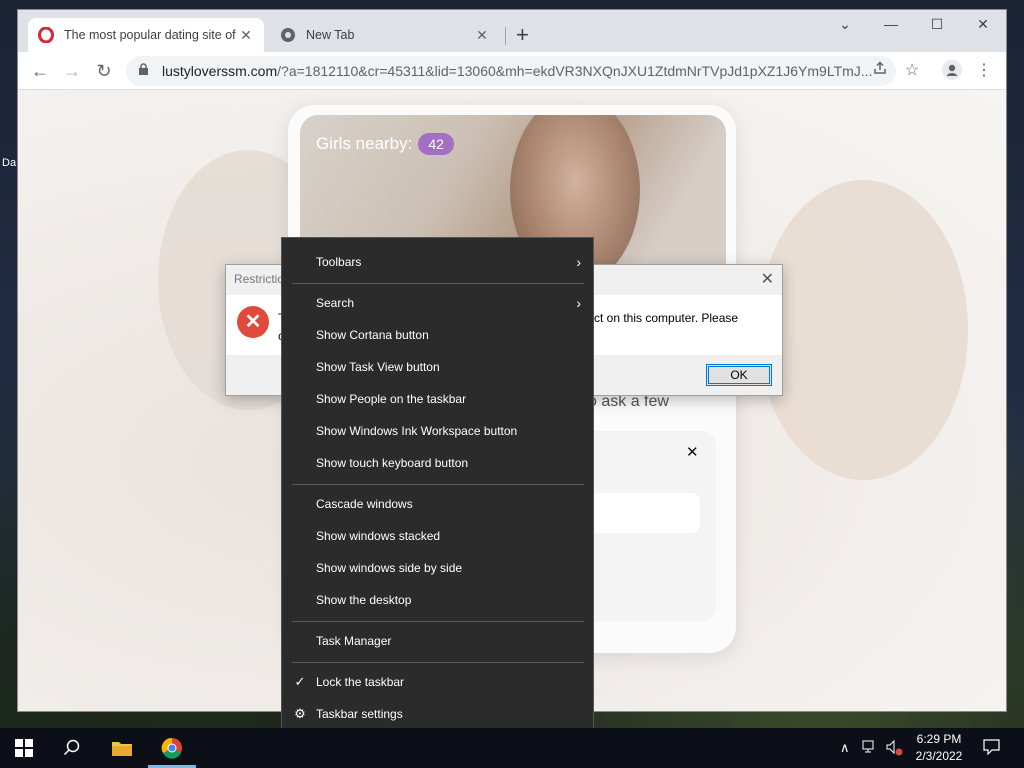 This screenshot has width=1024, height=768. I want to click on gear-icon: ⚙, so click(300, 713).